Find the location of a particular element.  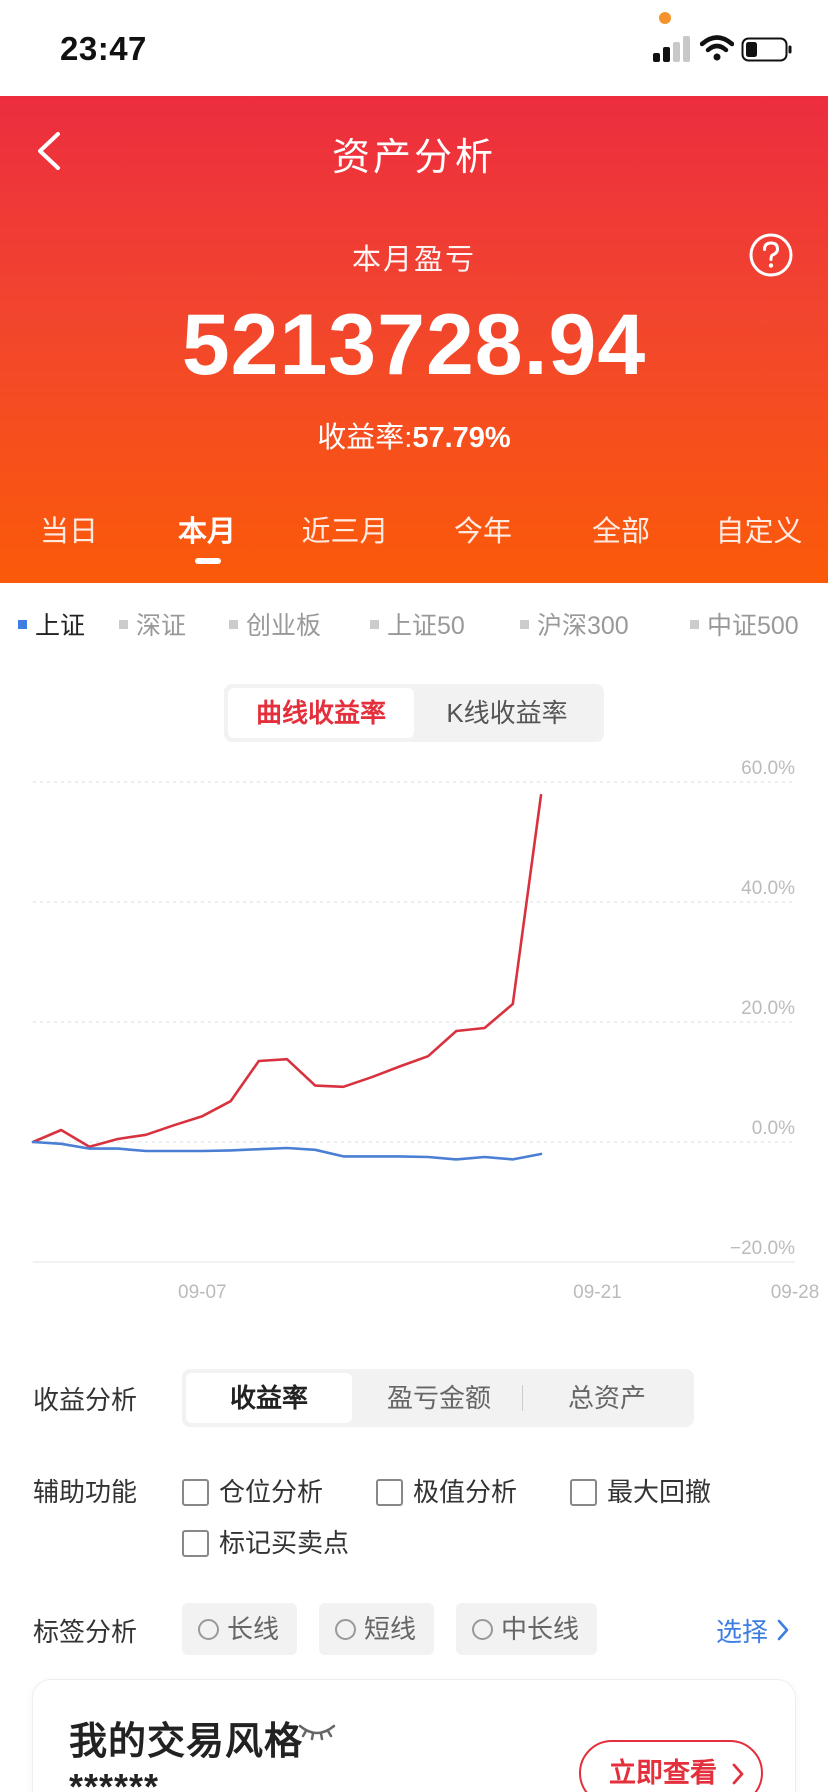

cellular-signal-icon is located at coordinates (671, 49).